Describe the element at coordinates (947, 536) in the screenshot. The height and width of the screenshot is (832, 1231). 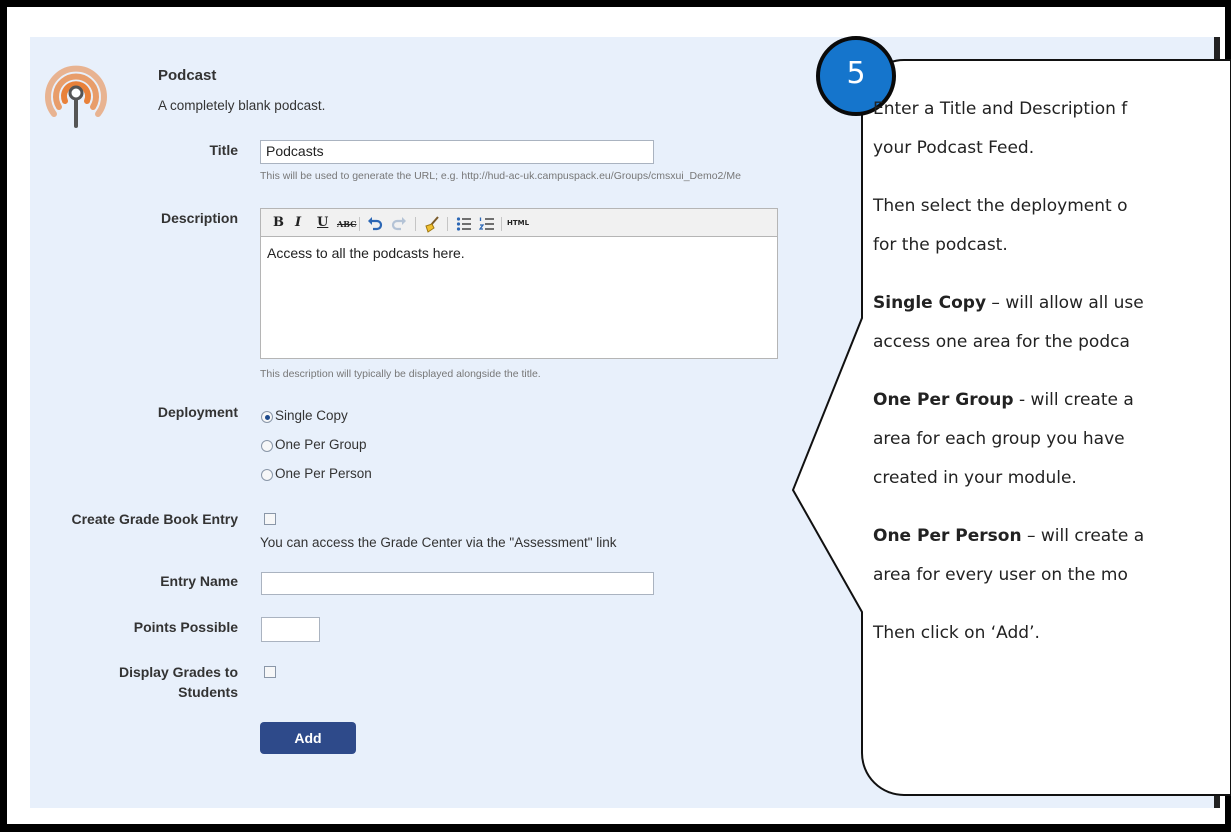
I see `callout-bold-term: One Per Person` at that location.